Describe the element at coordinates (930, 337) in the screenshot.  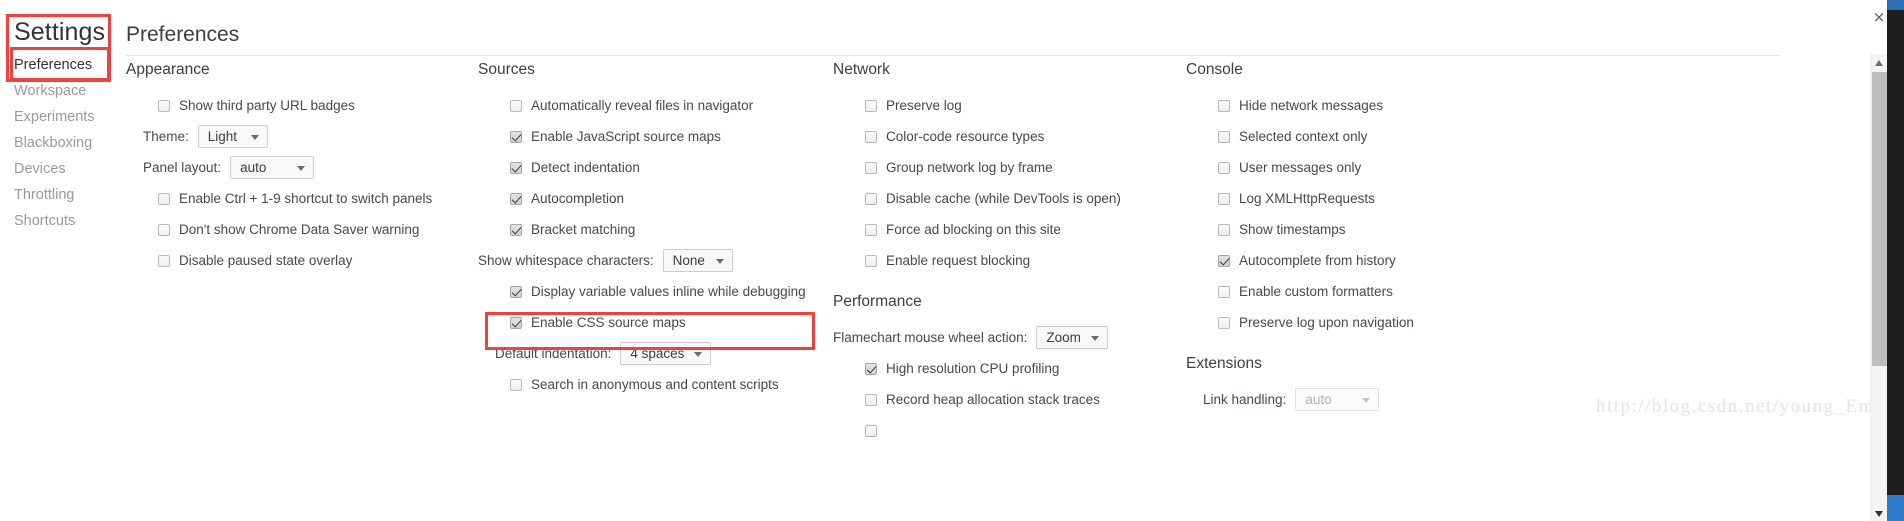
I see `label-flamechart-mouse-wheel-action: Flamechart mouse wheel action:` at that location.